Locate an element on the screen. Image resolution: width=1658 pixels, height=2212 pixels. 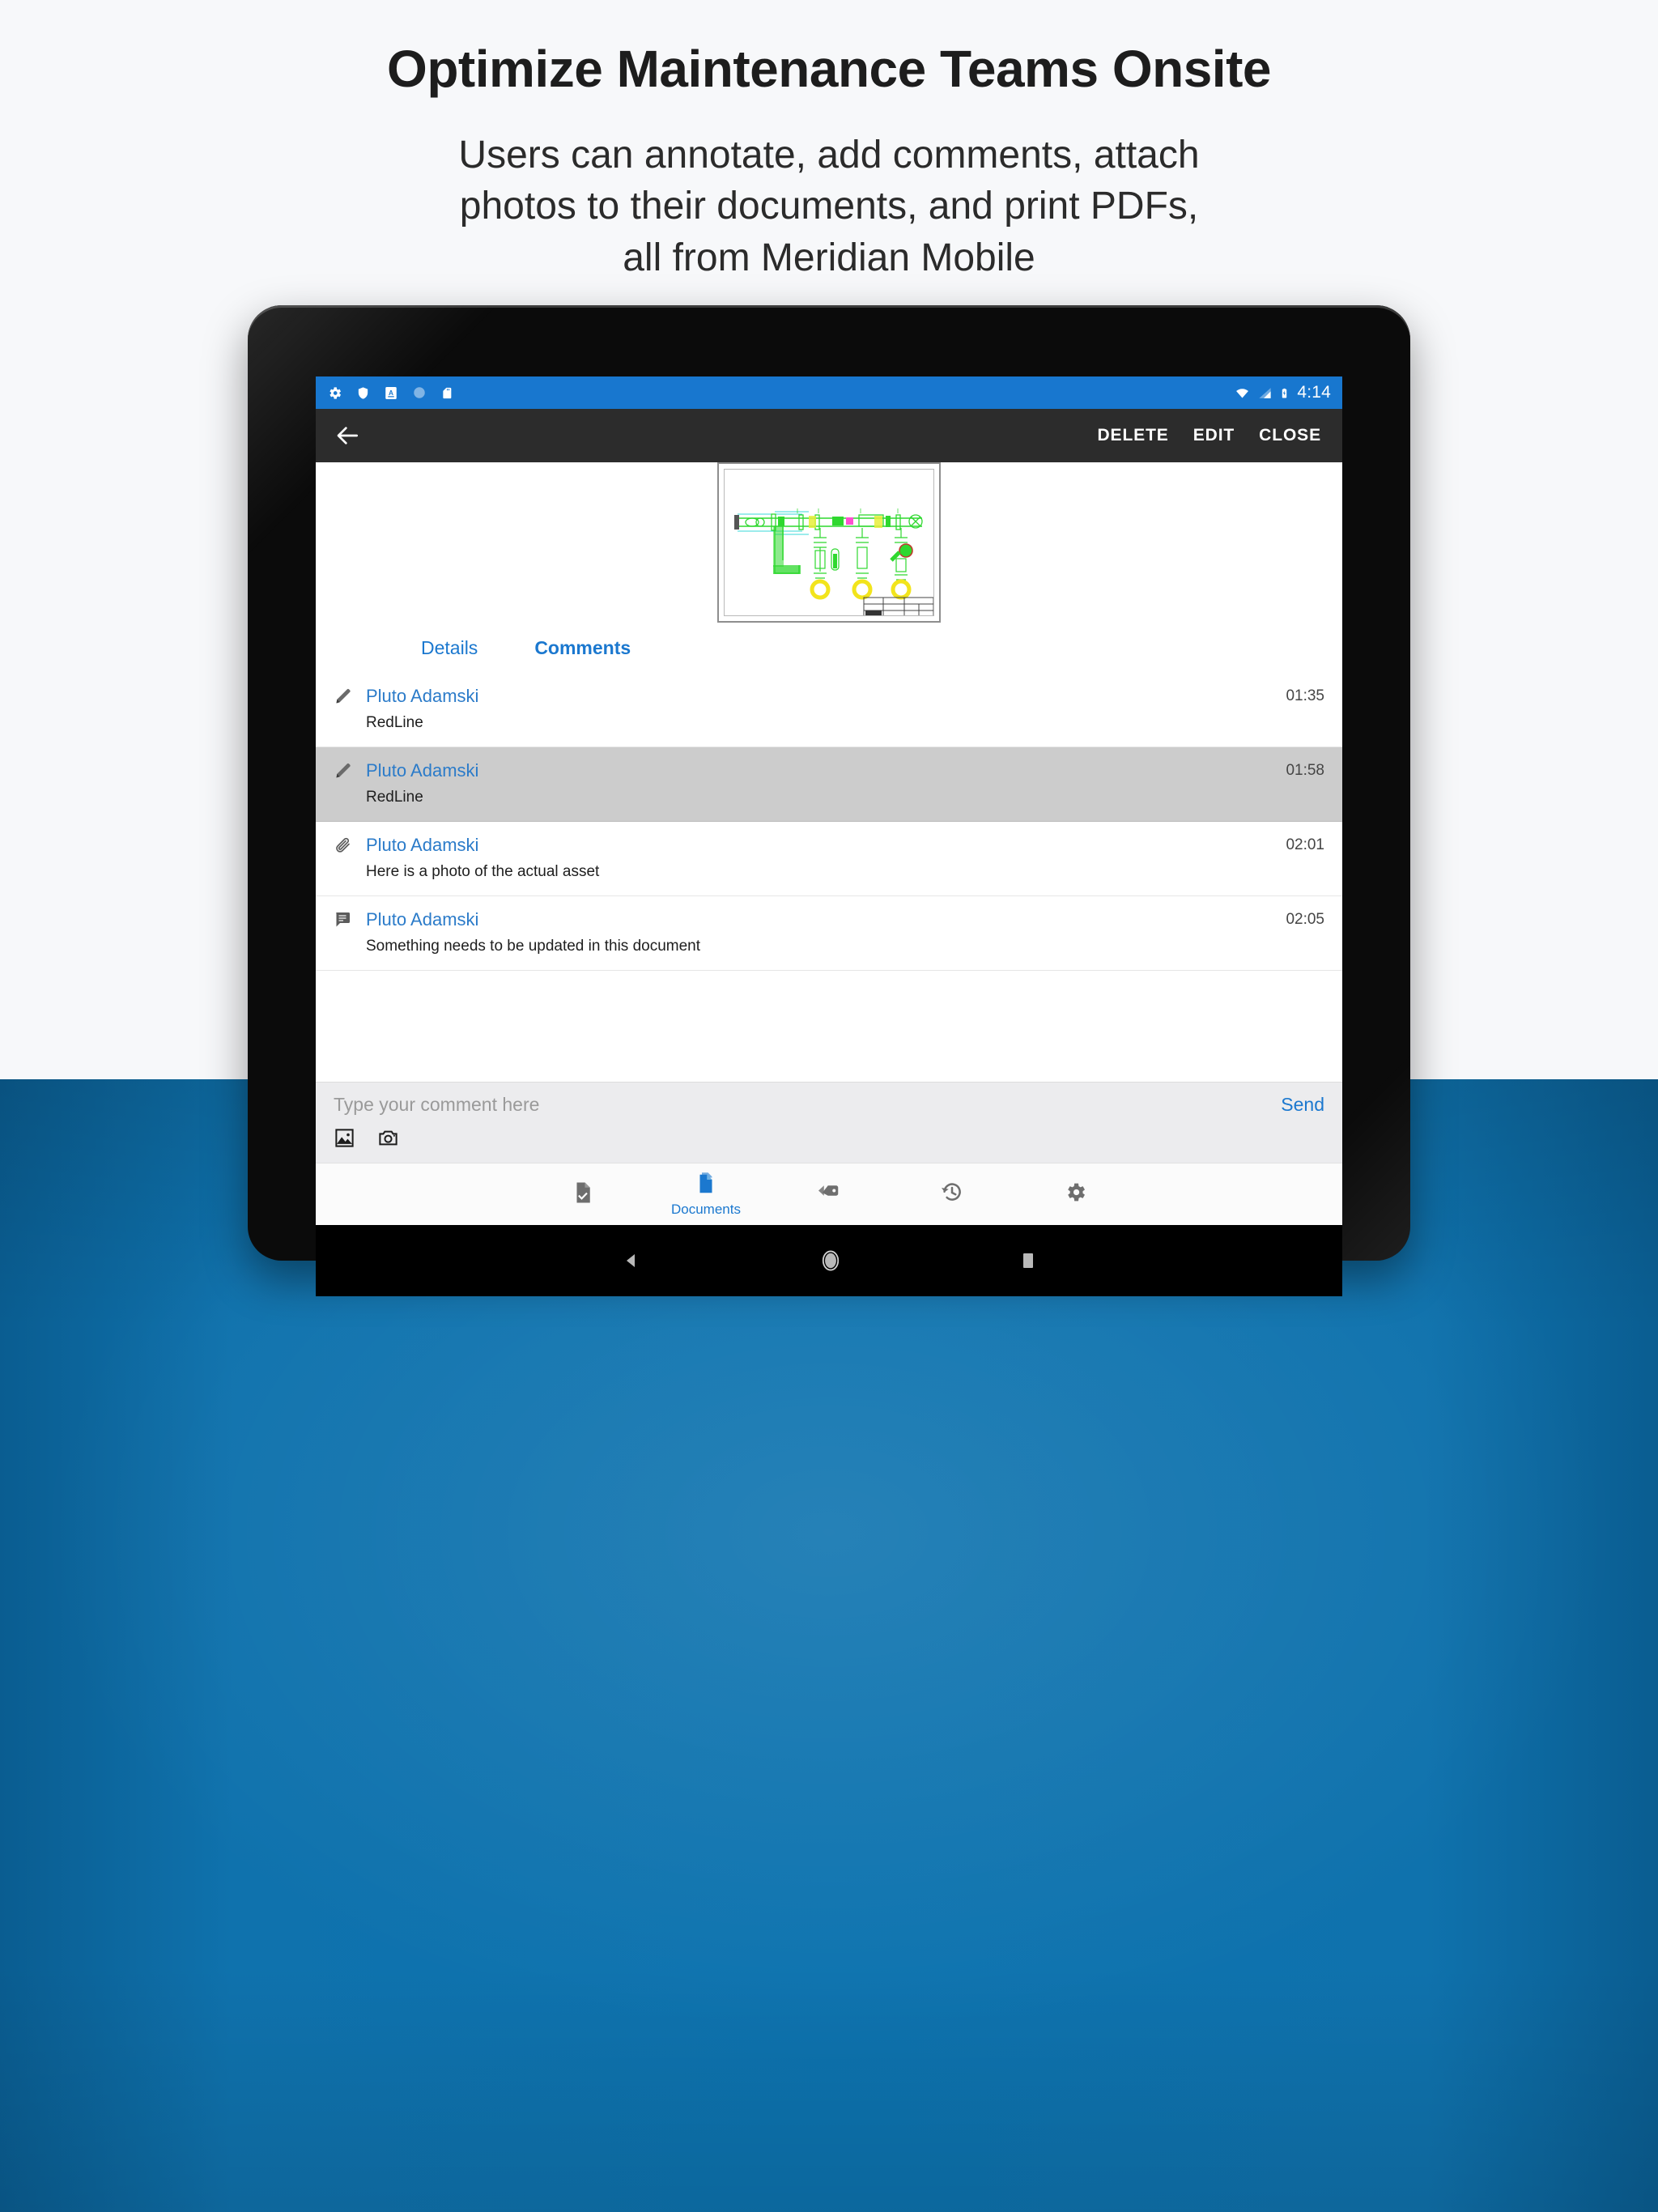
comment-row-header: Pluto Adamski 01:35 is located at coordinates (829, 697).